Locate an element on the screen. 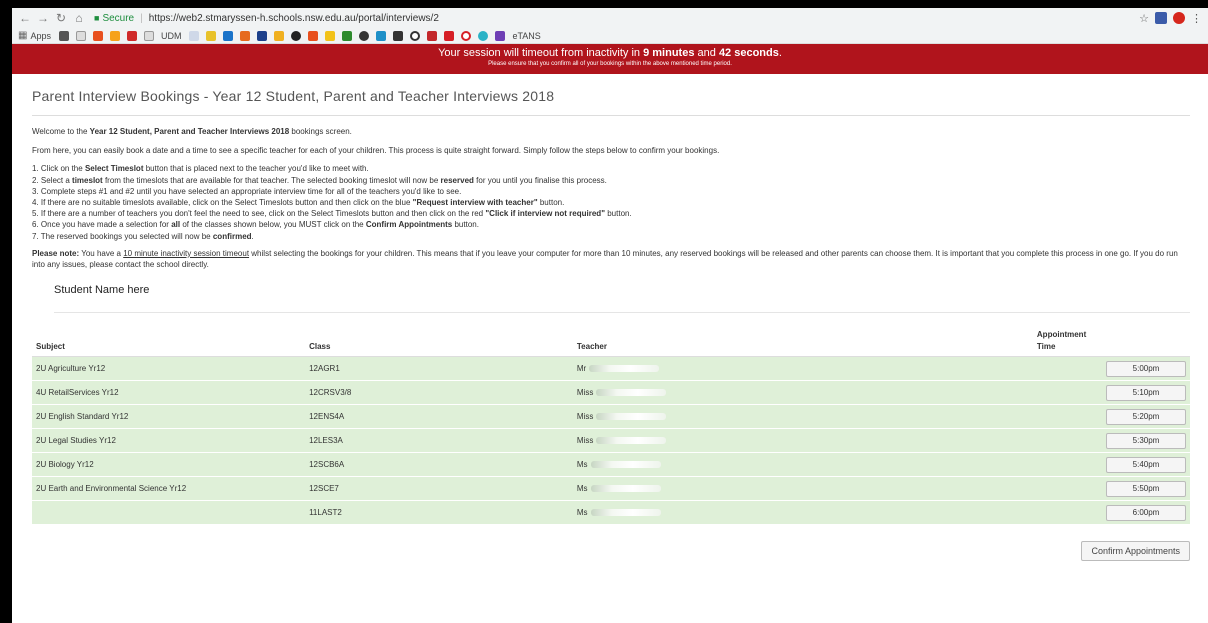  opera-icon is located at coordinates (1179, 18).